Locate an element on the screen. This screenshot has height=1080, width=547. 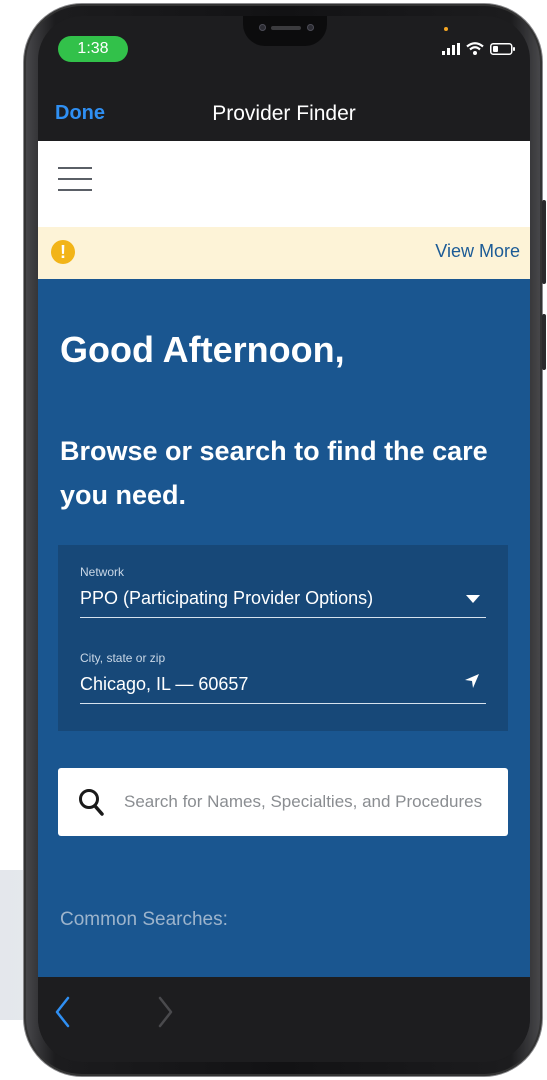
sensor-icon is located at coordinates (262, 27).